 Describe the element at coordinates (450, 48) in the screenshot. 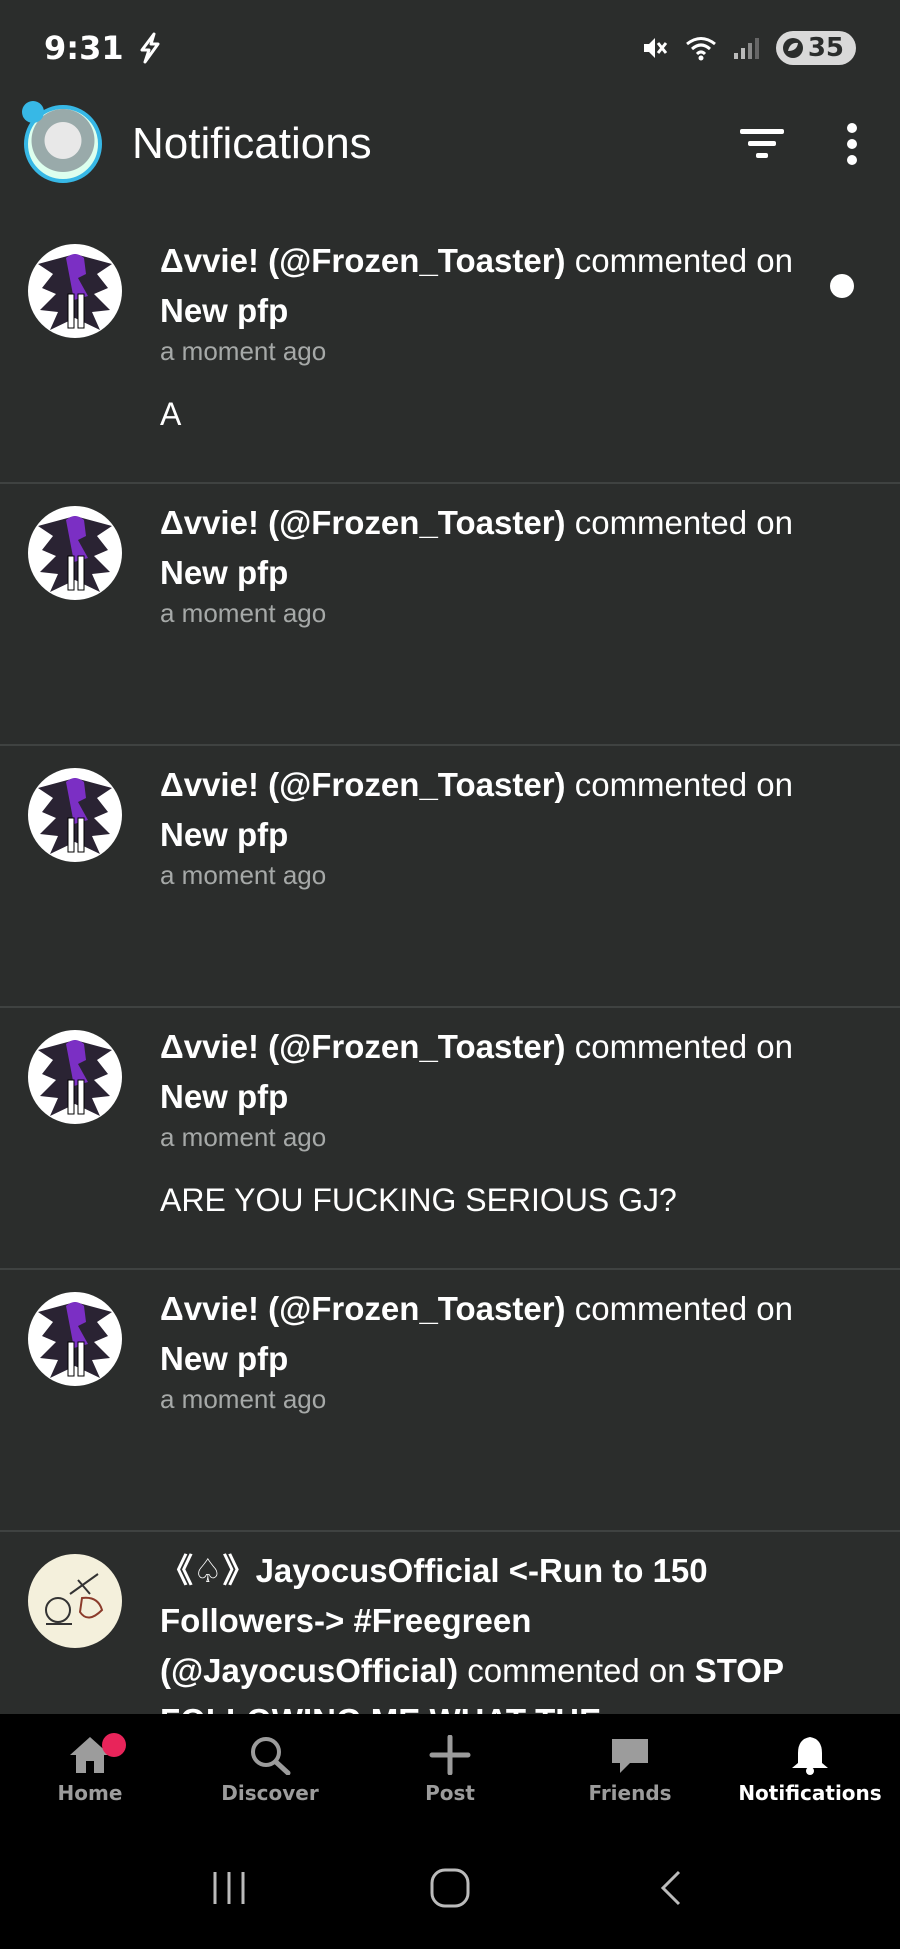

I see `status-bar: 9:31 35` at that location.